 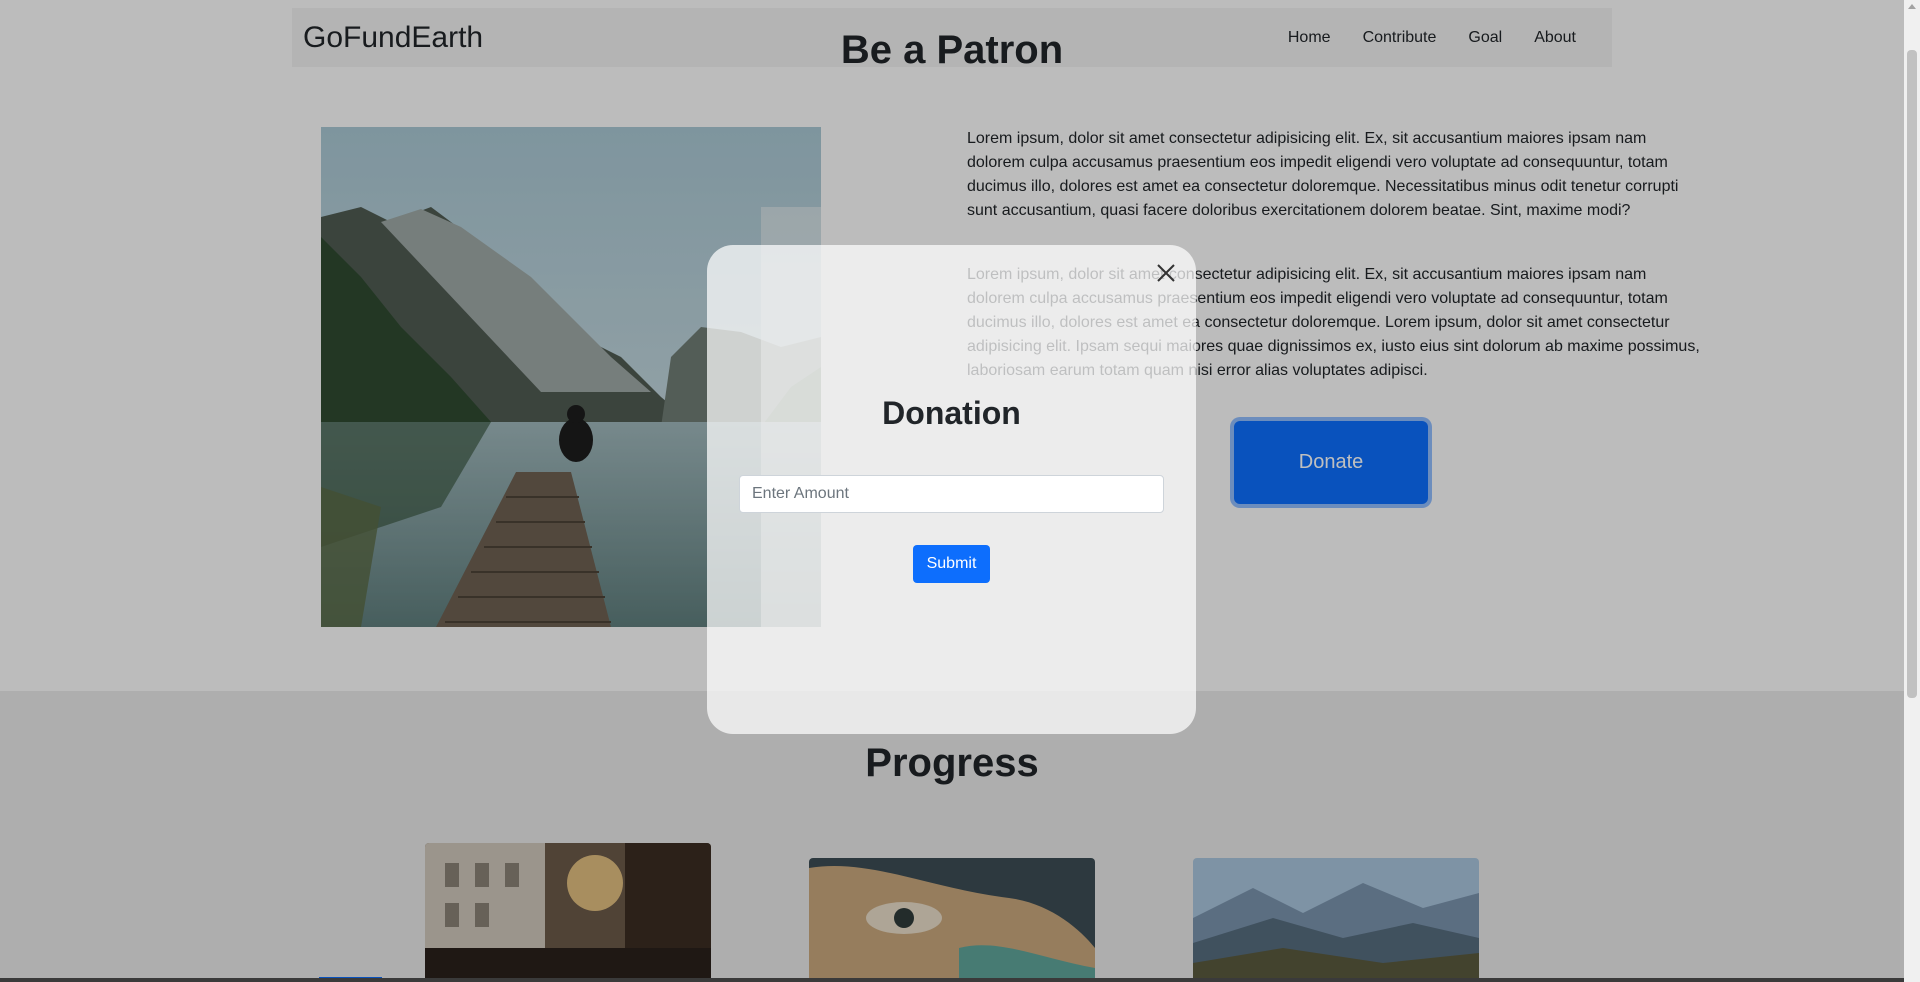 What do you see at coordinates (1912, 374) in the screenshot?
I see `scroll-thumb` at bounding box center [1912, 374].